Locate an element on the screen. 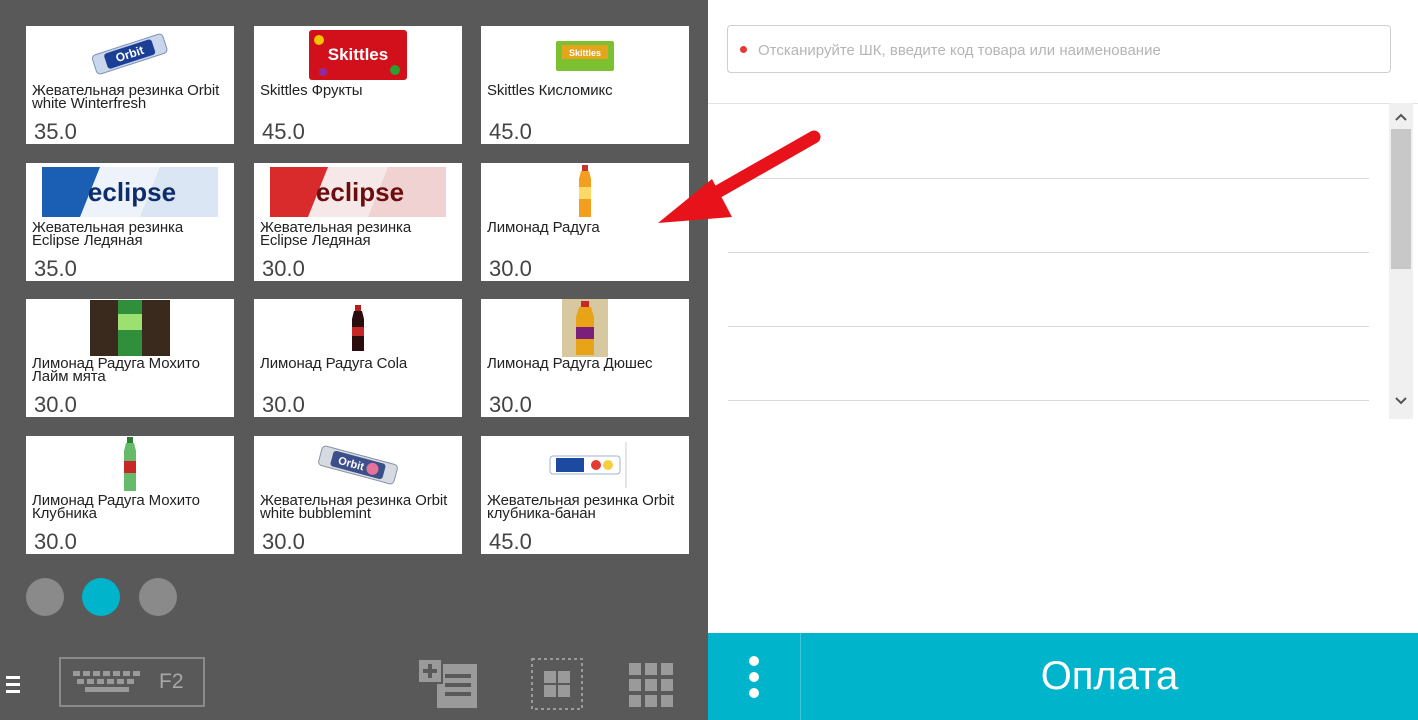  product-card: Лимонад Радуга Мохито Лайм мята 30.0 is located at coordinates (130, 358).